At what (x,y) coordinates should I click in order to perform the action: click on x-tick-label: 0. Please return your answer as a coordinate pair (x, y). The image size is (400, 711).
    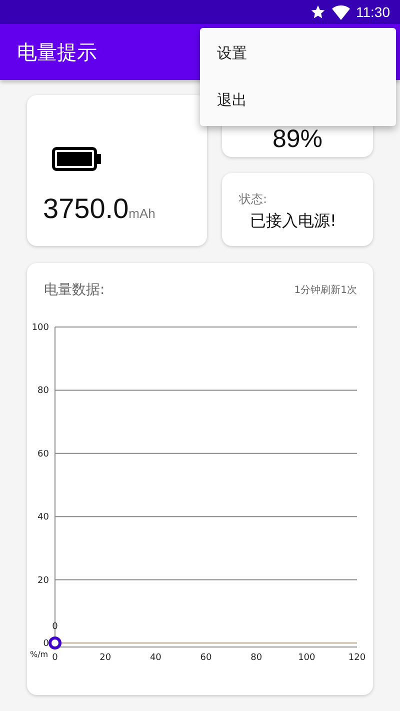
    Looking at the image, I should click on (55, 658).